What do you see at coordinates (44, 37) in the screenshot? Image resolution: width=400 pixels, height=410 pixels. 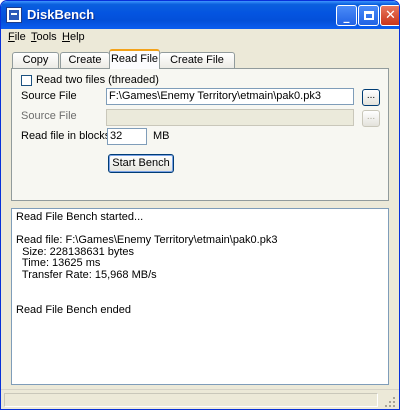 I see `menu-tools: Tools` at bounding box center [44, 37].